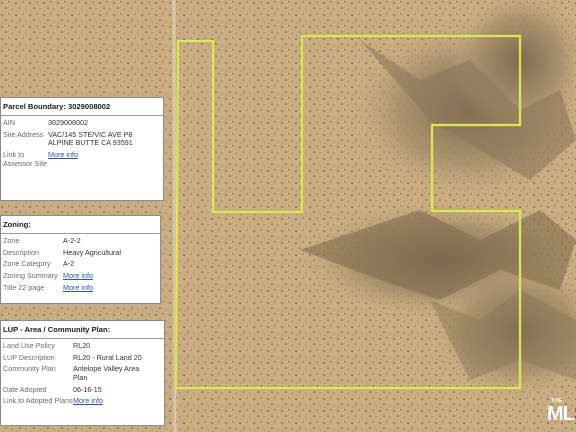 The height and width of the screenshot is (432, 576). What do you see at coordinates (11, 241) in the screenshot?
I see `field-label: Zone` at bounding box center [11, 241].